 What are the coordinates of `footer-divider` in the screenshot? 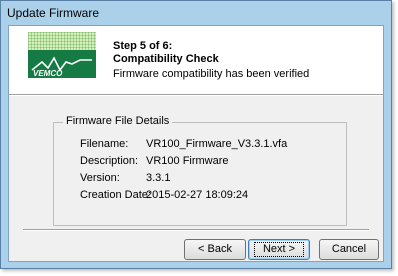 It's located at (196, 230).